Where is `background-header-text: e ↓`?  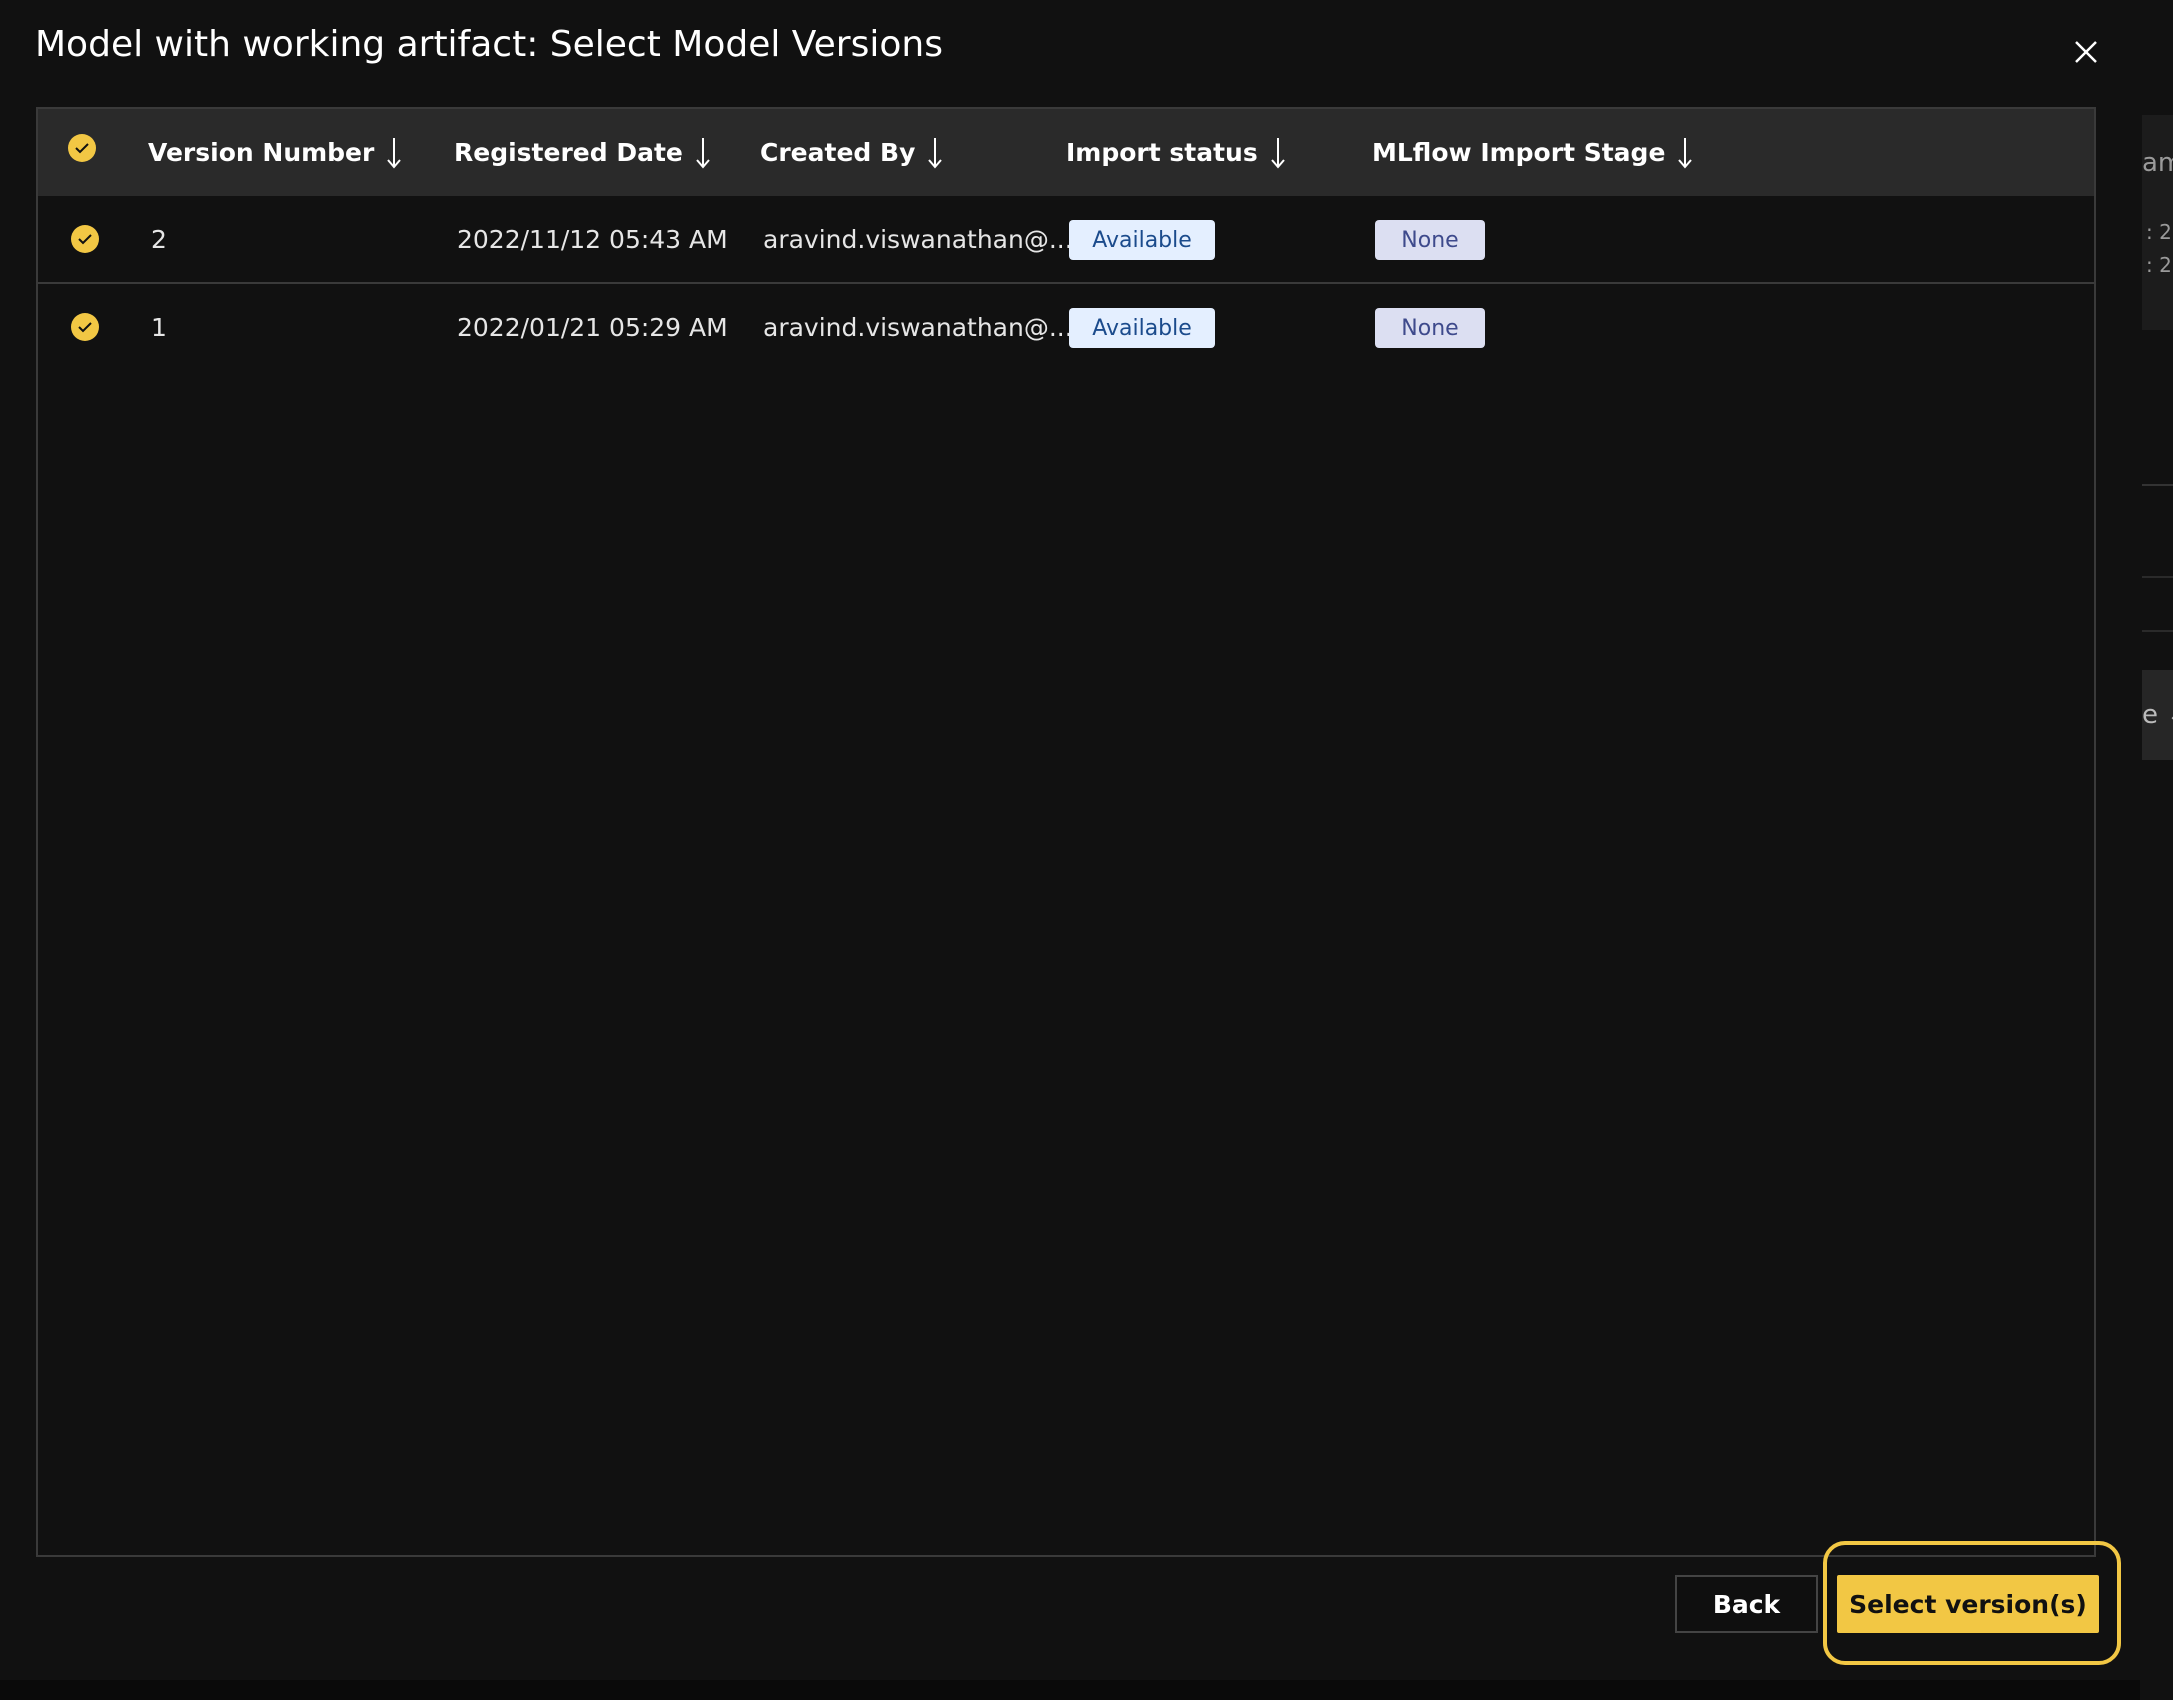 background-header-text: e ↓ is located at coordinates (2157, 715).